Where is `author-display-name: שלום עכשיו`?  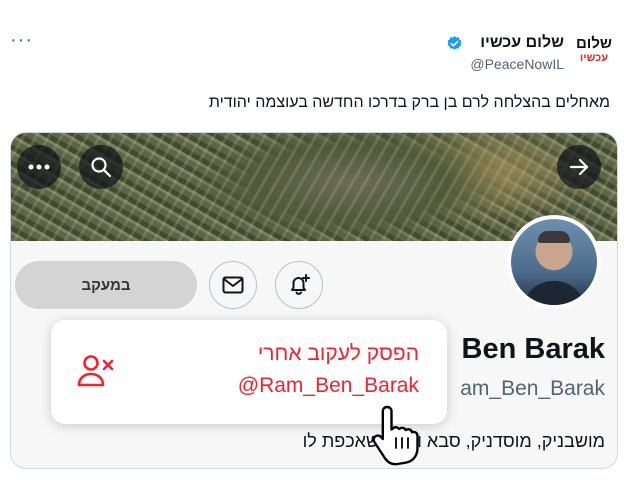 author-display-name: שלום עכשיו is located at coordinates (522, 43).